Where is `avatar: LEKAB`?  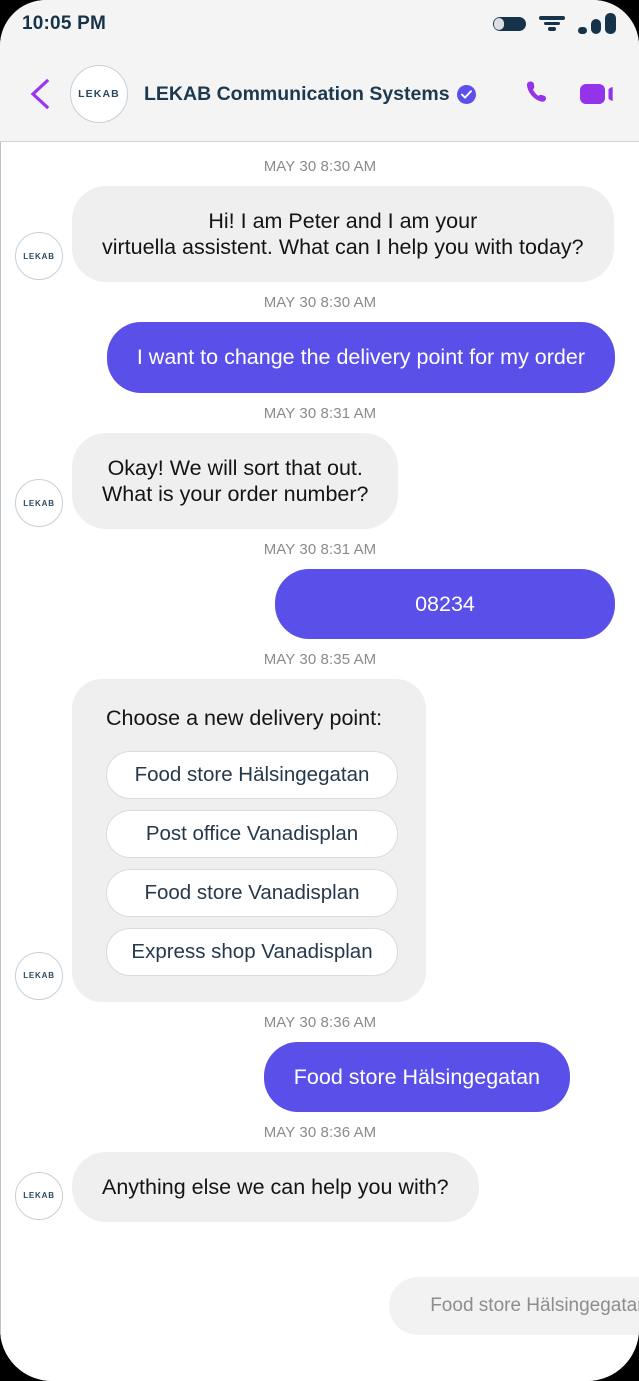
avatar: LEKAB is located at coordinates (99, 94).